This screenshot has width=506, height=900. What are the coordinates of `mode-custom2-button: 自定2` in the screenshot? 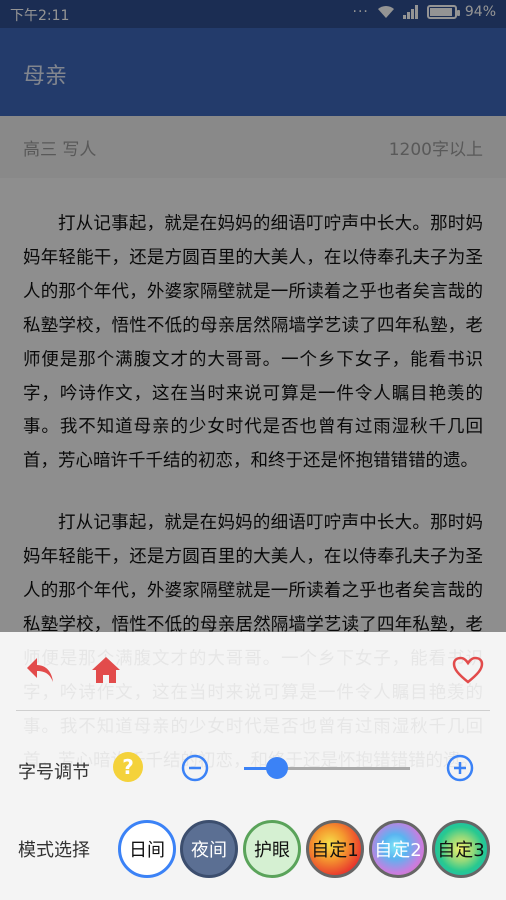 It's located at (398, 849).